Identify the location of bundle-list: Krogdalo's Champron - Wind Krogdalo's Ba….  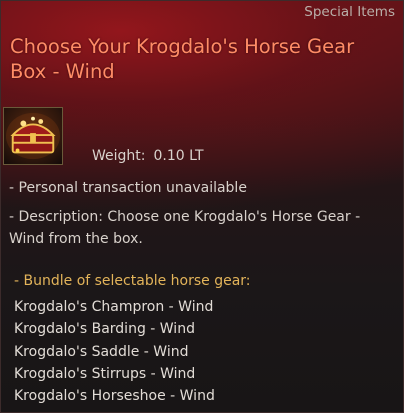
(114, 351).